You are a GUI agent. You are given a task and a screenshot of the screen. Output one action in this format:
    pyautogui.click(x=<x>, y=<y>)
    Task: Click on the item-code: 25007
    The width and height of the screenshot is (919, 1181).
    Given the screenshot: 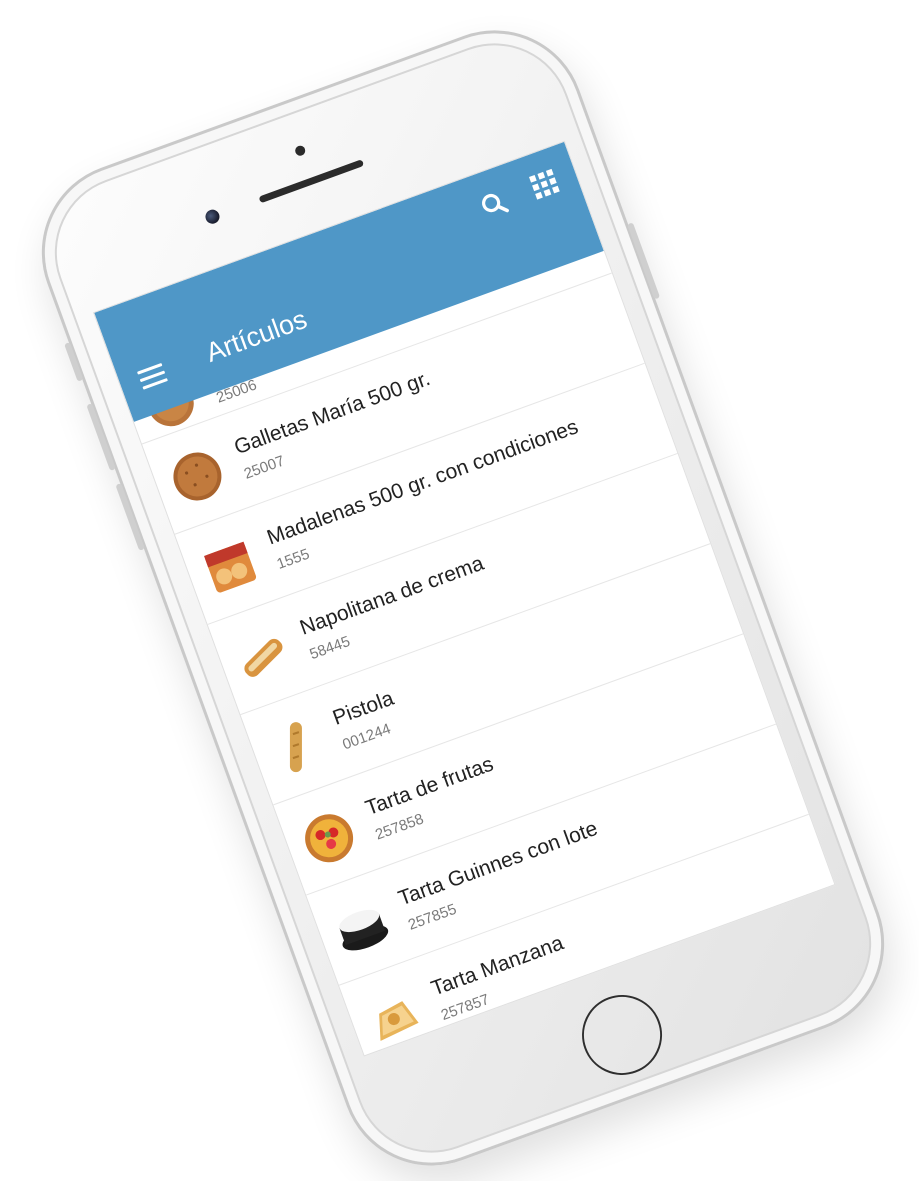 What is the action you would take?
    pyautogui.click(x=264, y=467)
    